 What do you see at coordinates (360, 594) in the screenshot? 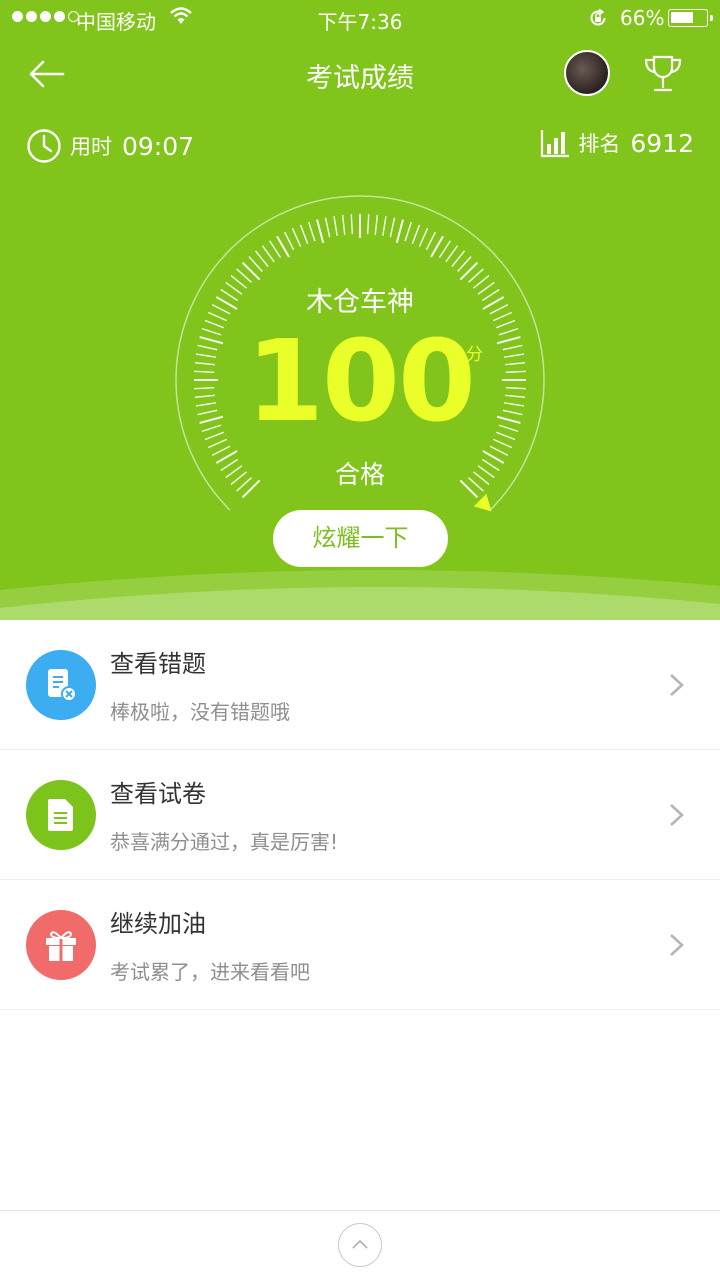
I see `wave-decoration` at bounding box center [360, 594].